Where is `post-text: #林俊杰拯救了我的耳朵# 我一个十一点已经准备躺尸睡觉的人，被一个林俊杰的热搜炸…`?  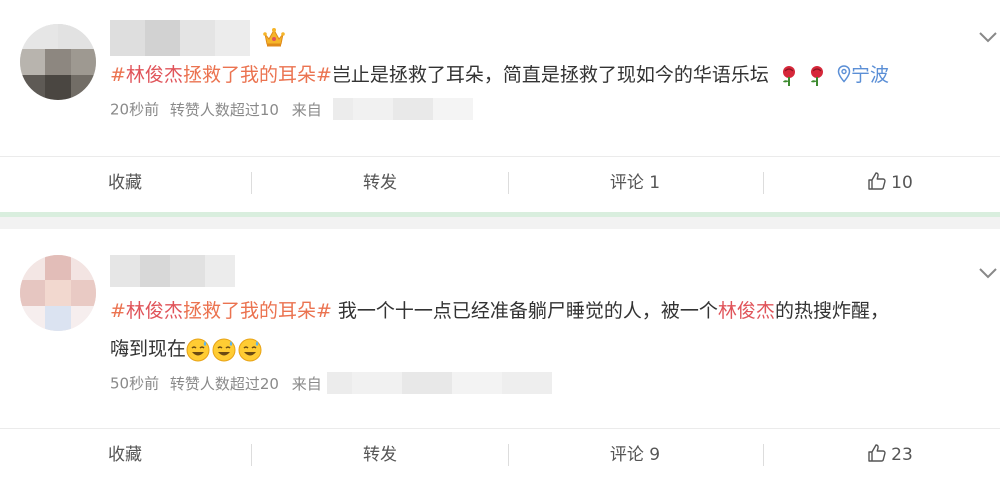 post-text: #林俊杰拯救了我的耳朵# 我一个十一点已经准备躺尸睡觉的人，被一个林俊杰的热搜炸… is located at coordinates (499, 311).